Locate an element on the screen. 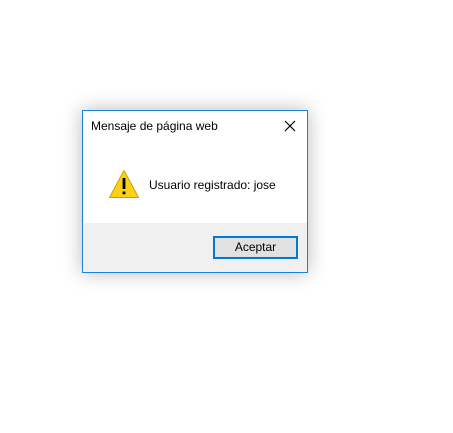 This screenshot has height=433, width=453. dialog-footer: Aceptar is located at coordinates (195, 247).